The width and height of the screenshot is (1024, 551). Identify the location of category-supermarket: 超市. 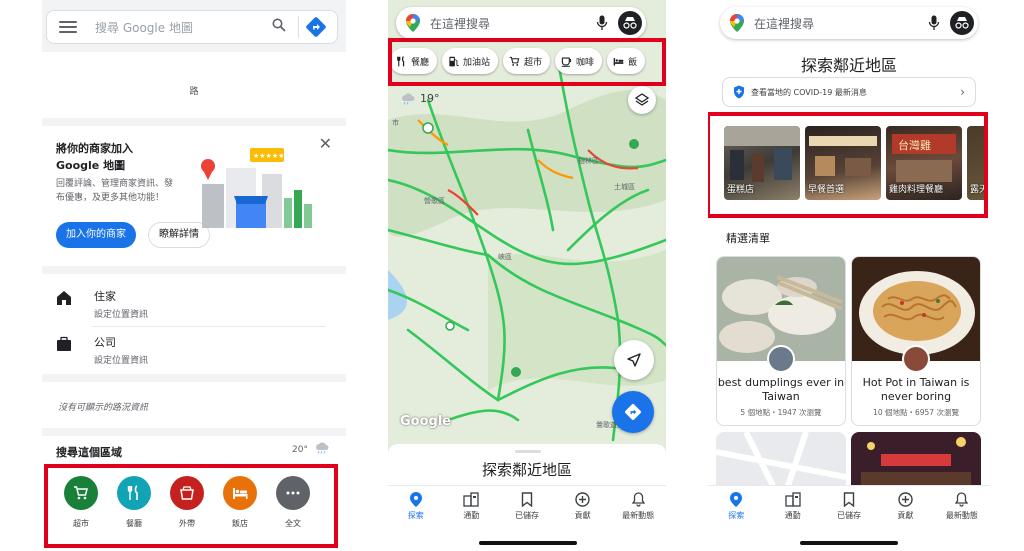
(81, 502).